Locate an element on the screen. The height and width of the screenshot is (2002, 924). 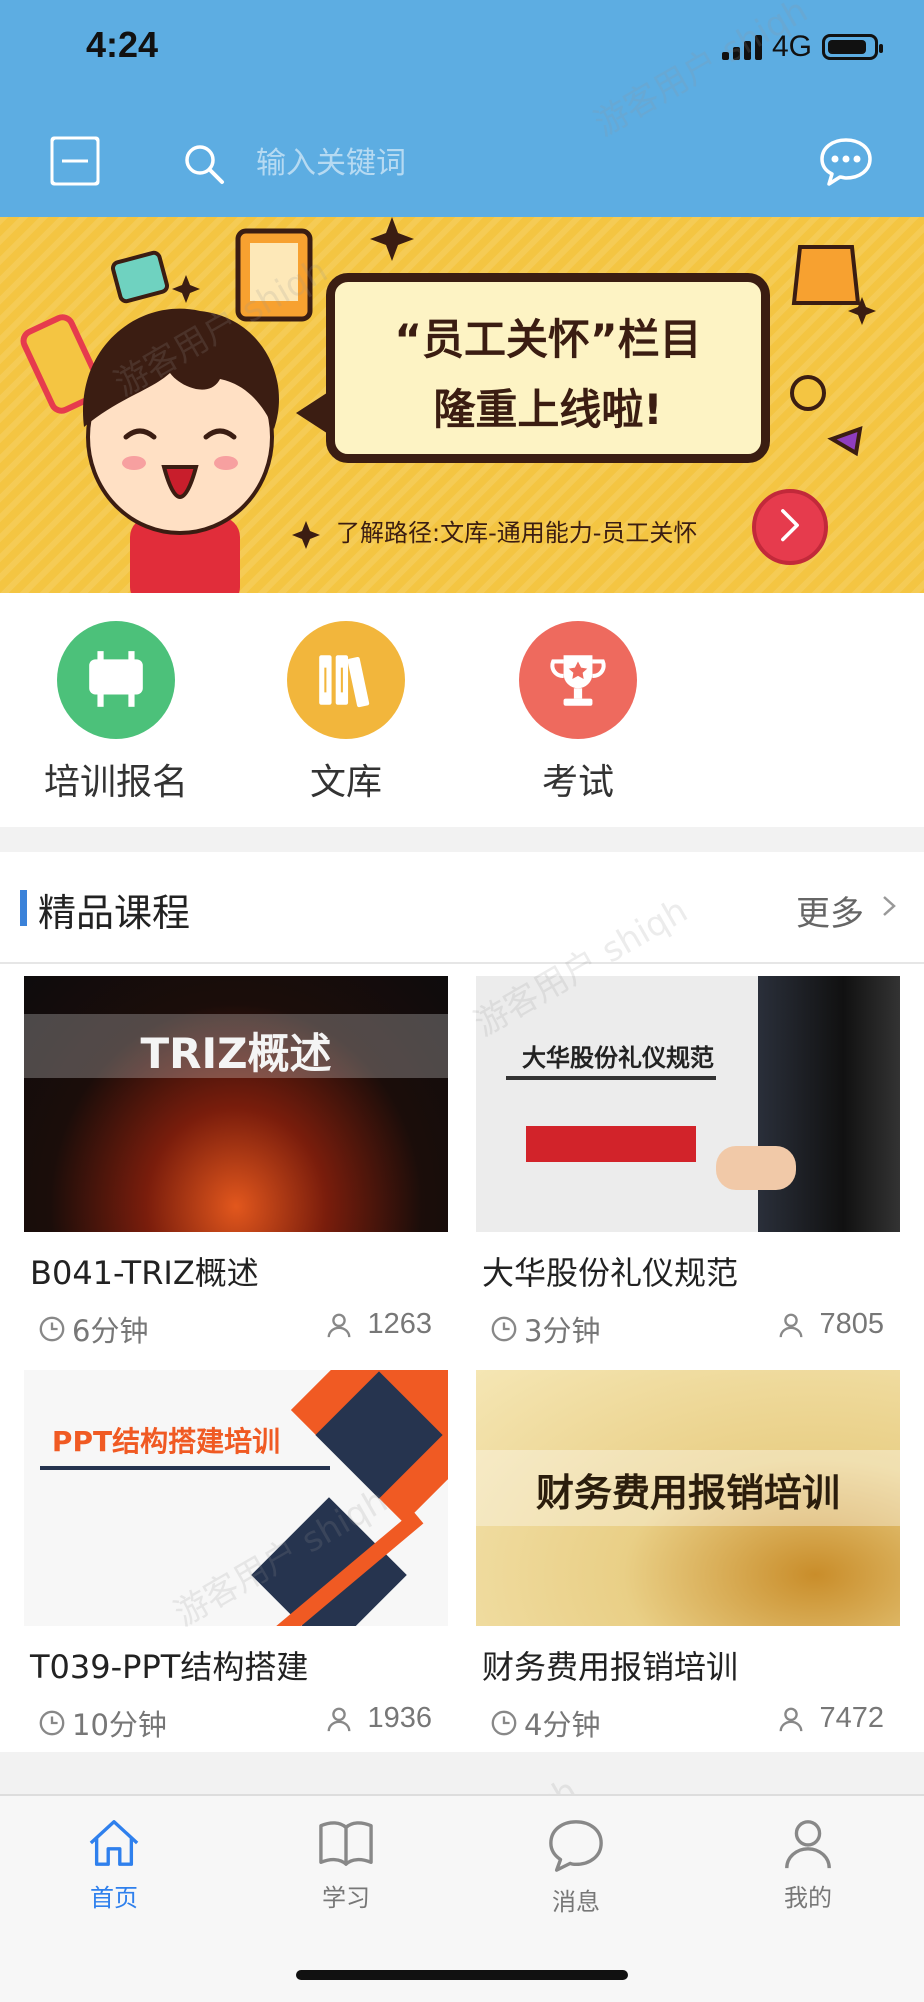
tab-study: 学习 is located at coordinates (346, 1864).